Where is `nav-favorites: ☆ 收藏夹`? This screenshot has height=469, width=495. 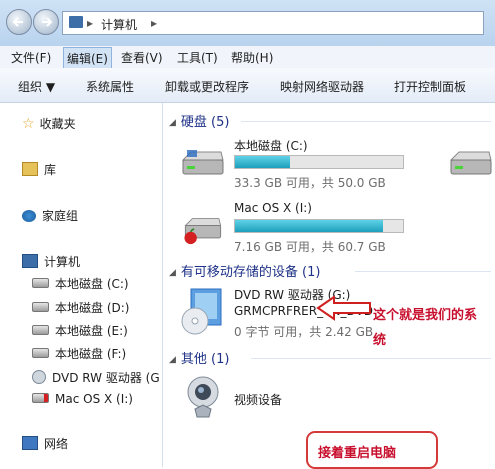
nav-favorites: ☆ 收藏夹 is located at coordinates (49, 123).